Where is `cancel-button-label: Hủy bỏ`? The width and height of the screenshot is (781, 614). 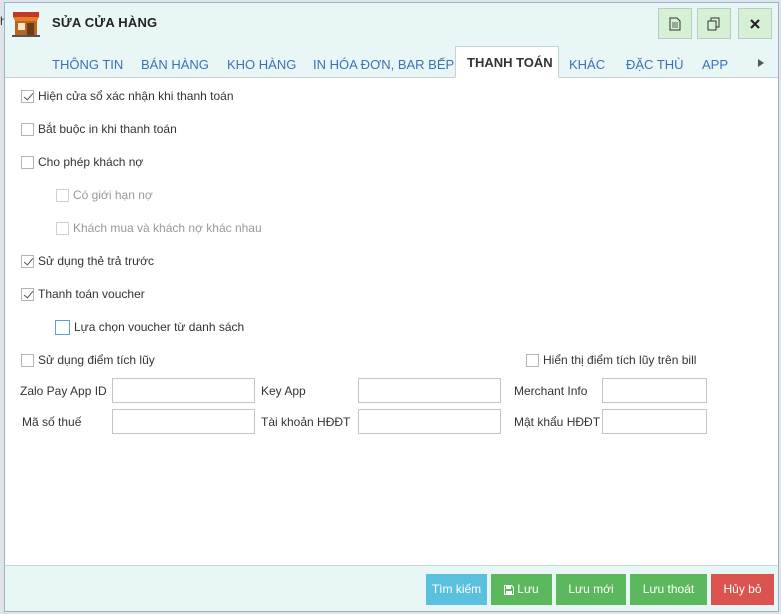 cancel-button-label: Hủy bỏ is located at coordinates (742, 589).